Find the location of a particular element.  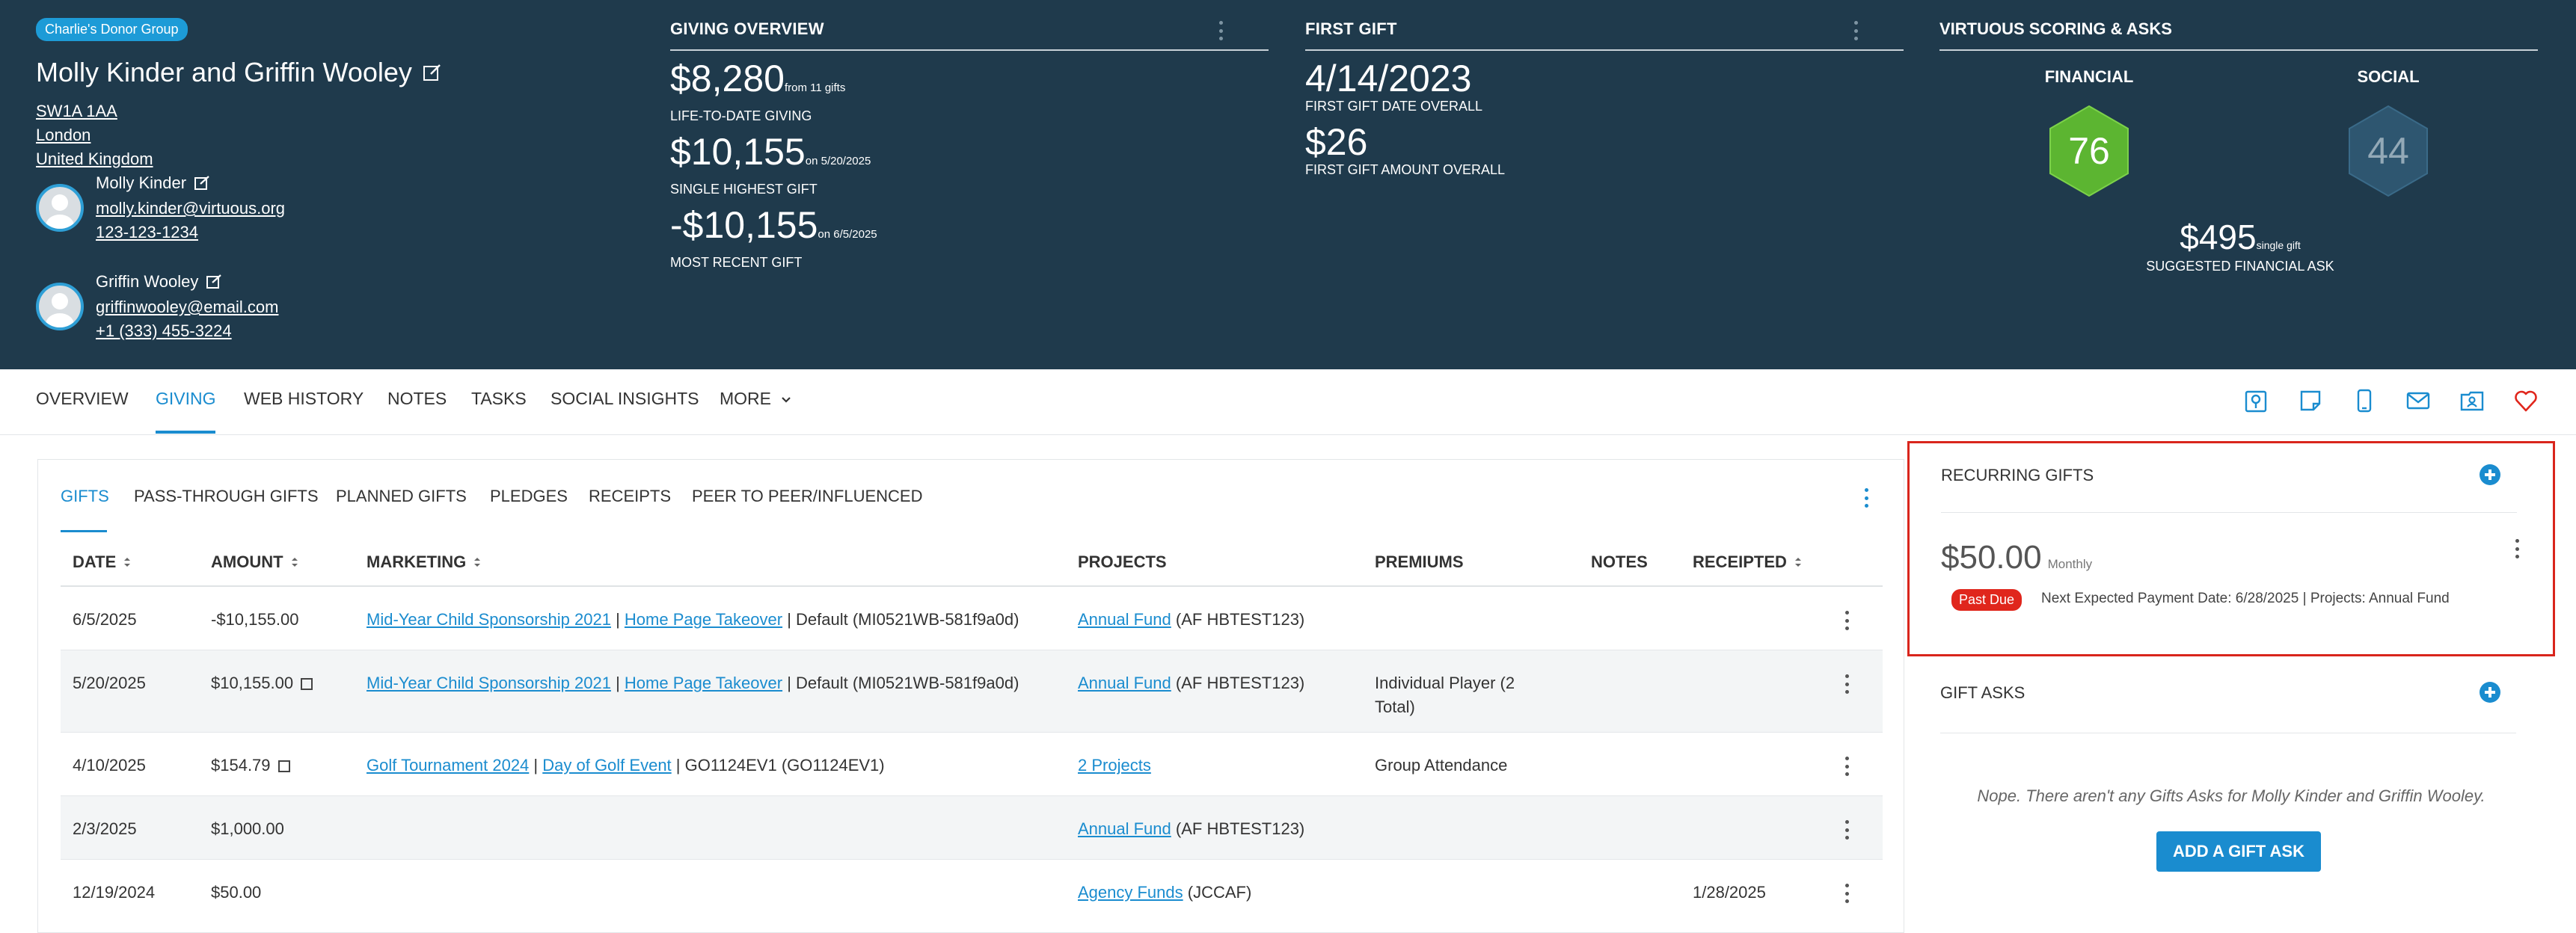

add-gift-ask-button: ADD A GIFT ASK is located at coordinates (2238, 852).